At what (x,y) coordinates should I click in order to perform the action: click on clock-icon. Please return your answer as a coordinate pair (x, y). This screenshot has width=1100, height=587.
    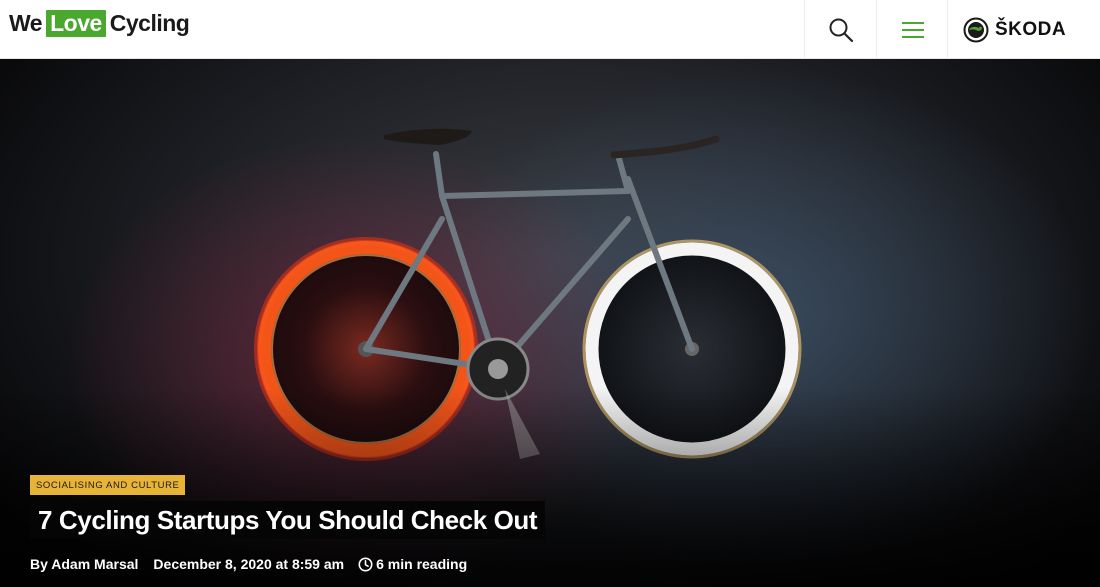
    Looking at the image, I should click on (365, 564).